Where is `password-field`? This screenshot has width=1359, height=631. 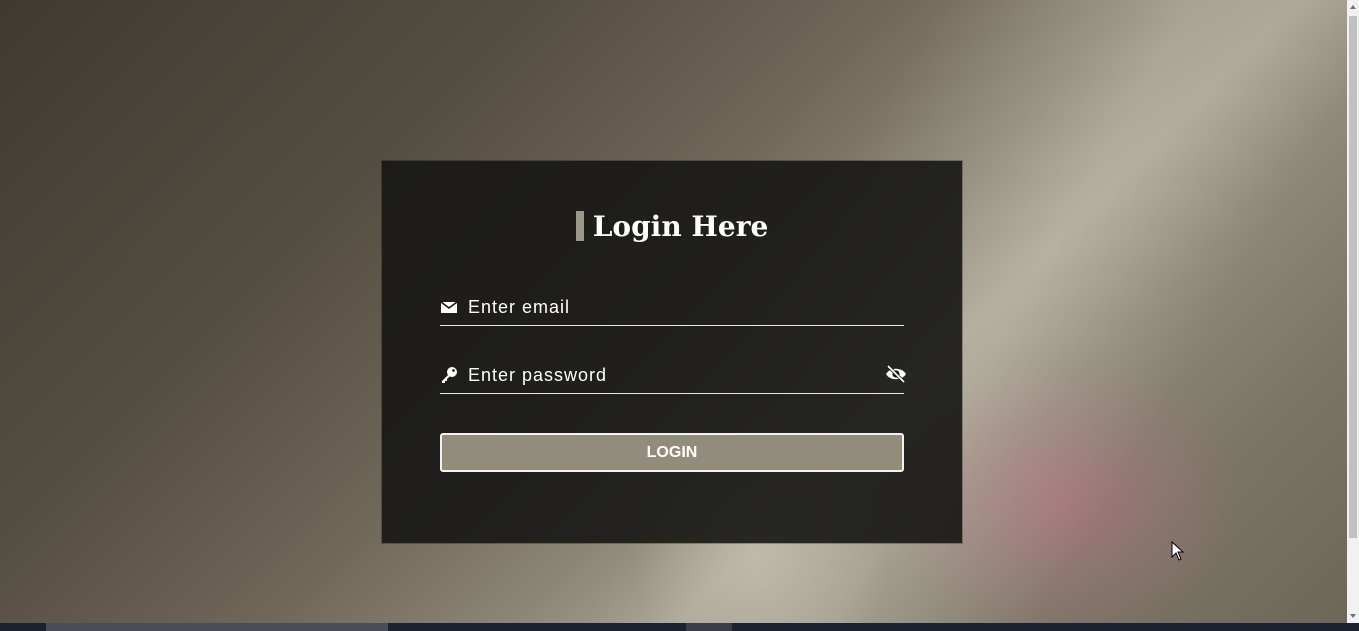
password-field is located at coordinates (673, 375).